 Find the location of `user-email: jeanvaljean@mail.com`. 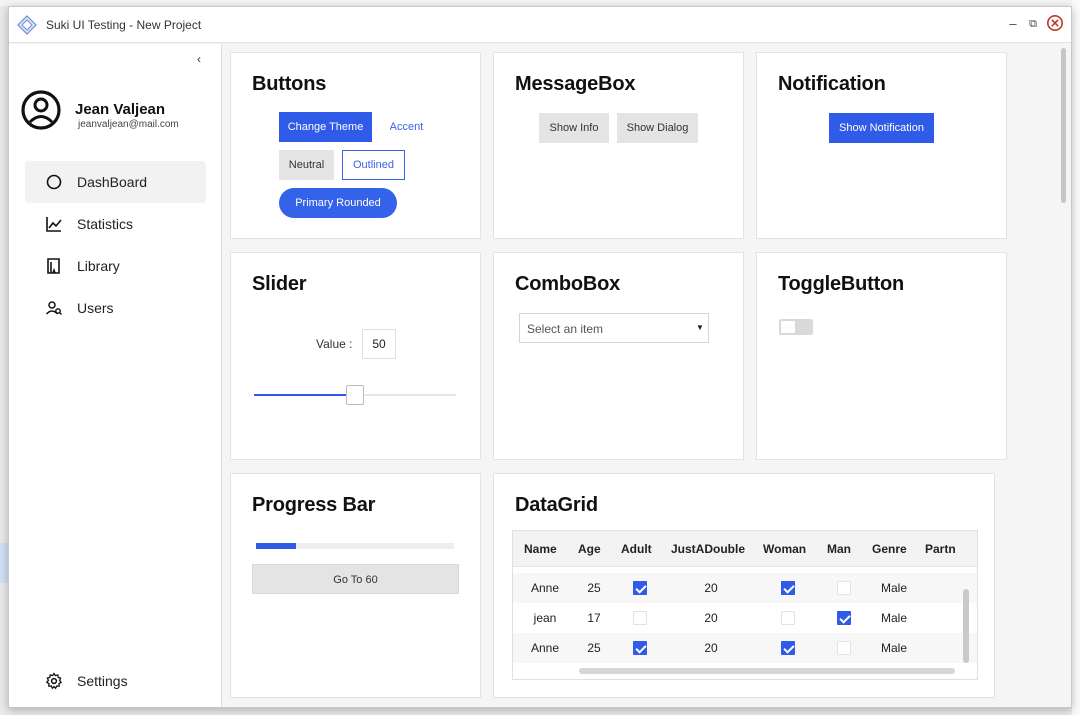

user-email: jeanvaljean@mail.com is located at coordinates (128, 124).